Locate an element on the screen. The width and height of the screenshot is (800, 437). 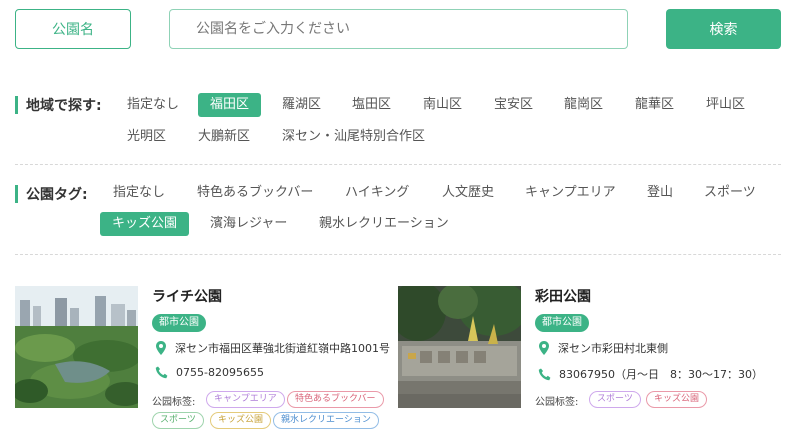
region-option-yantian: 塩田区 is located at coordinates (371, 105).